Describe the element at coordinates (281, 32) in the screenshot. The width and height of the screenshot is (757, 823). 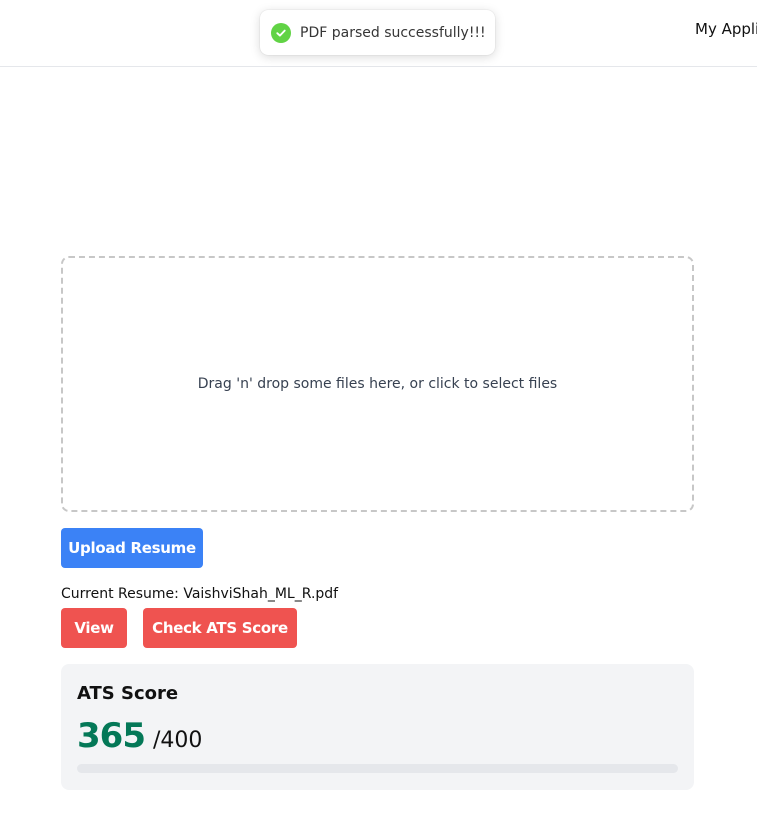
I see `check-circle-icon` at that location.